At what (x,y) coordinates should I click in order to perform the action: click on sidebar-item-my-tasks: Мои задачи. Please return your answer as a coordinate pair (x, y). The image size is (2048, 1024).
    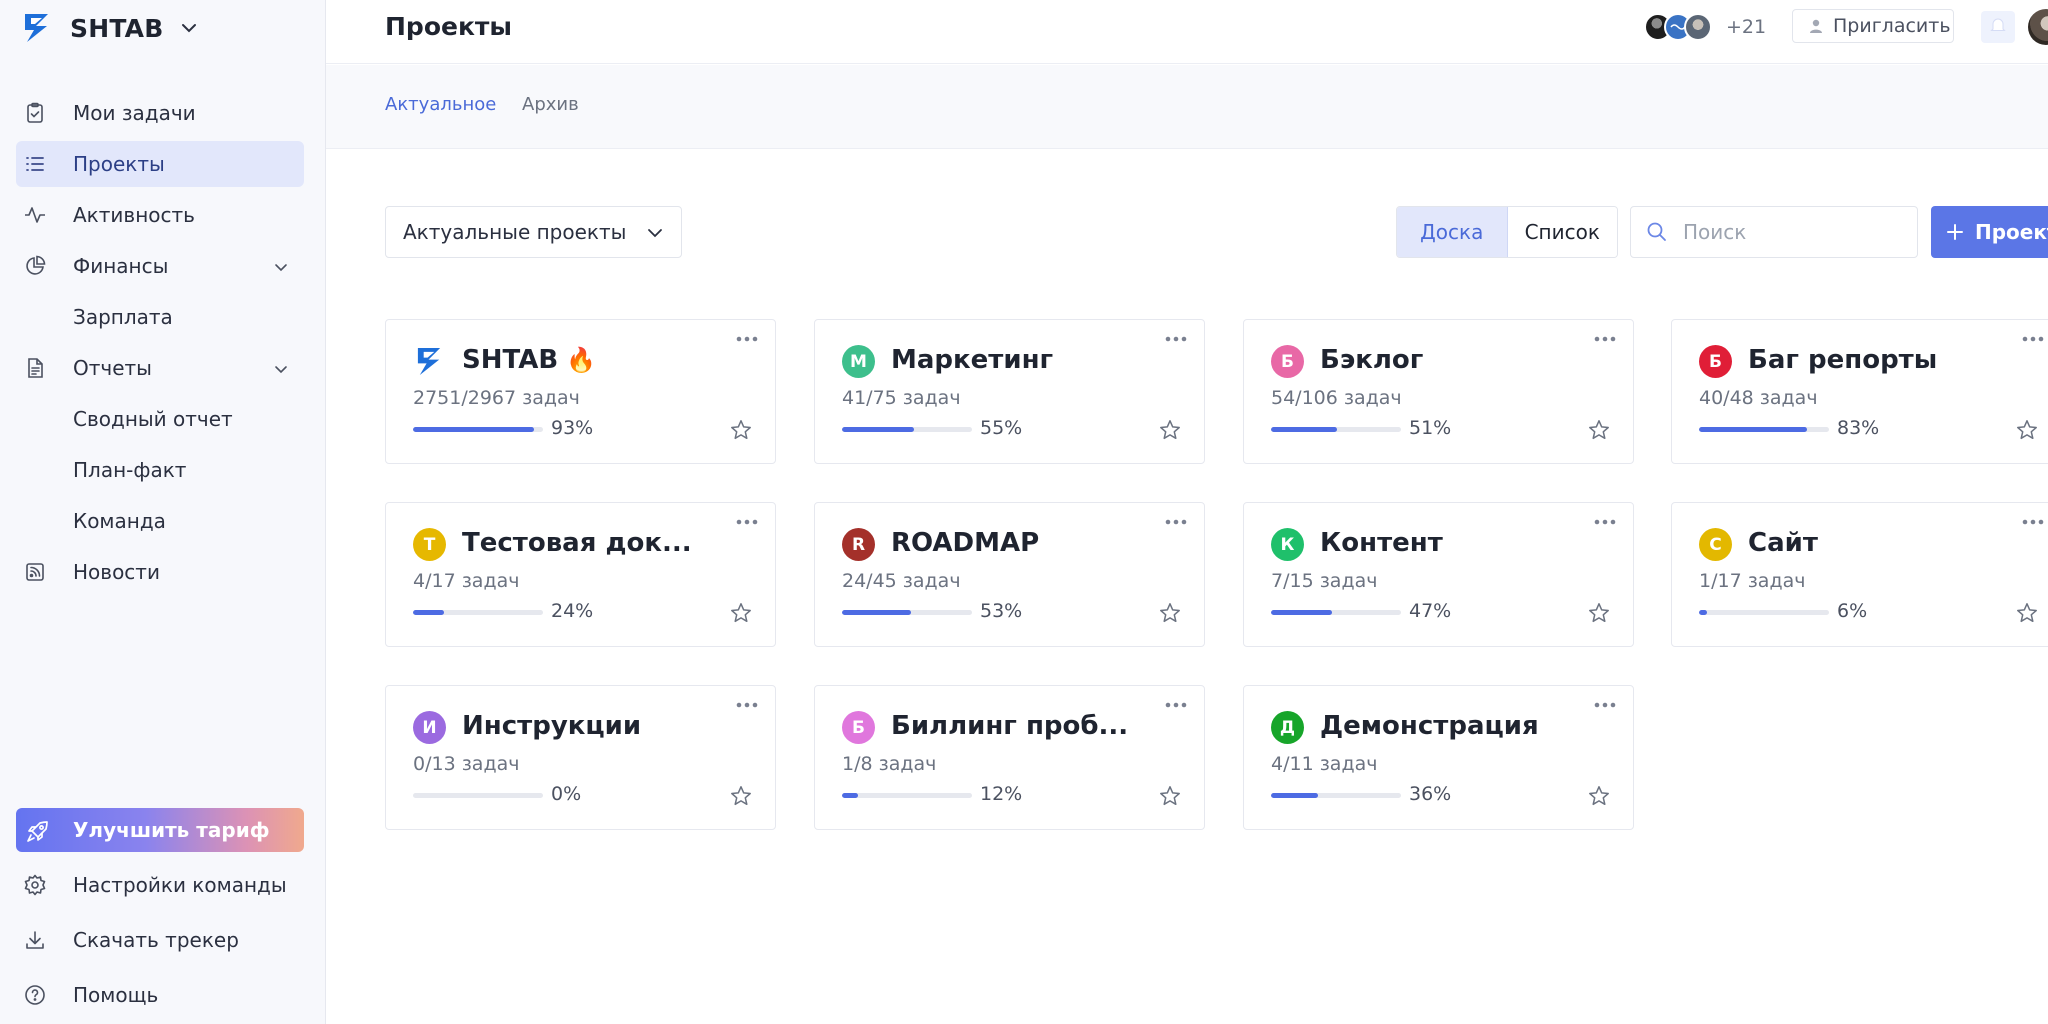
    Looking at the image, I should click on (160, 113).